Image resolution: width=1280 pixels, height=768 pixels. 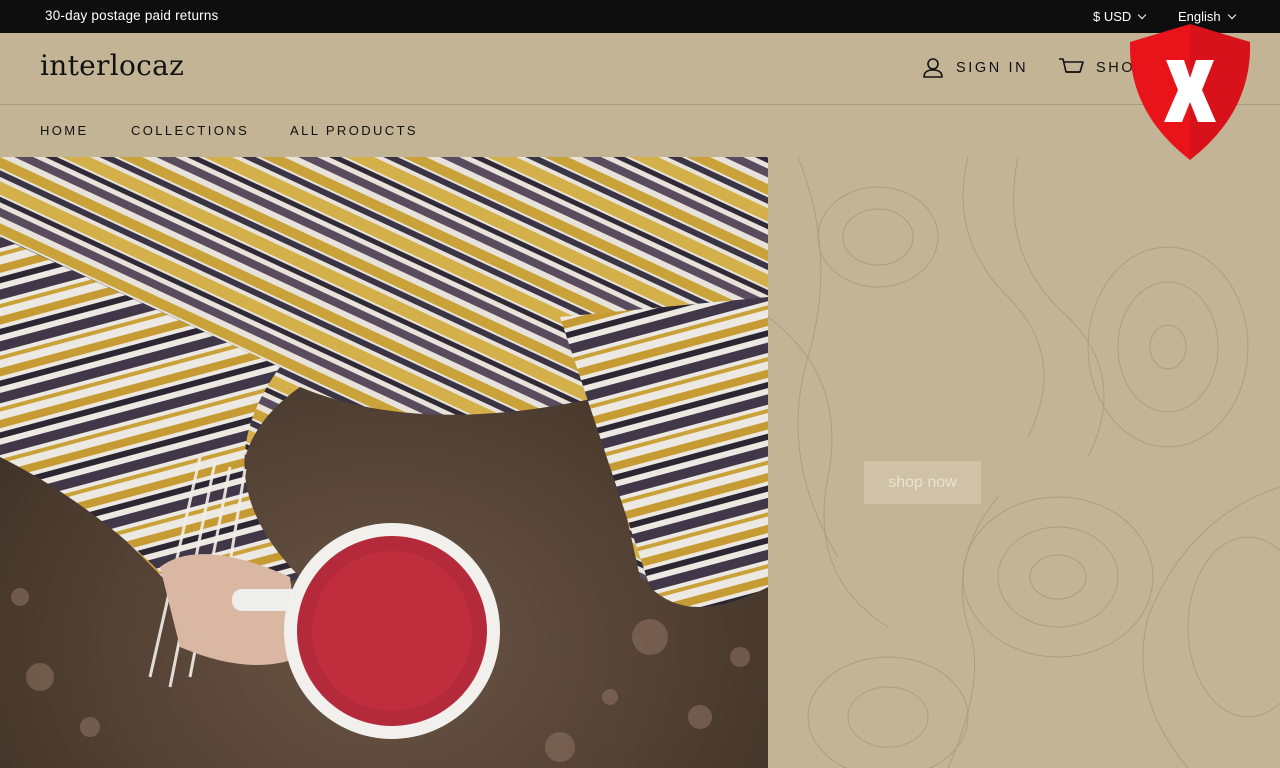 What do you see at coordinates (112, 65) in the screenshot?
I see `site-logo: interlocaz` at bounding box center [112, 65].